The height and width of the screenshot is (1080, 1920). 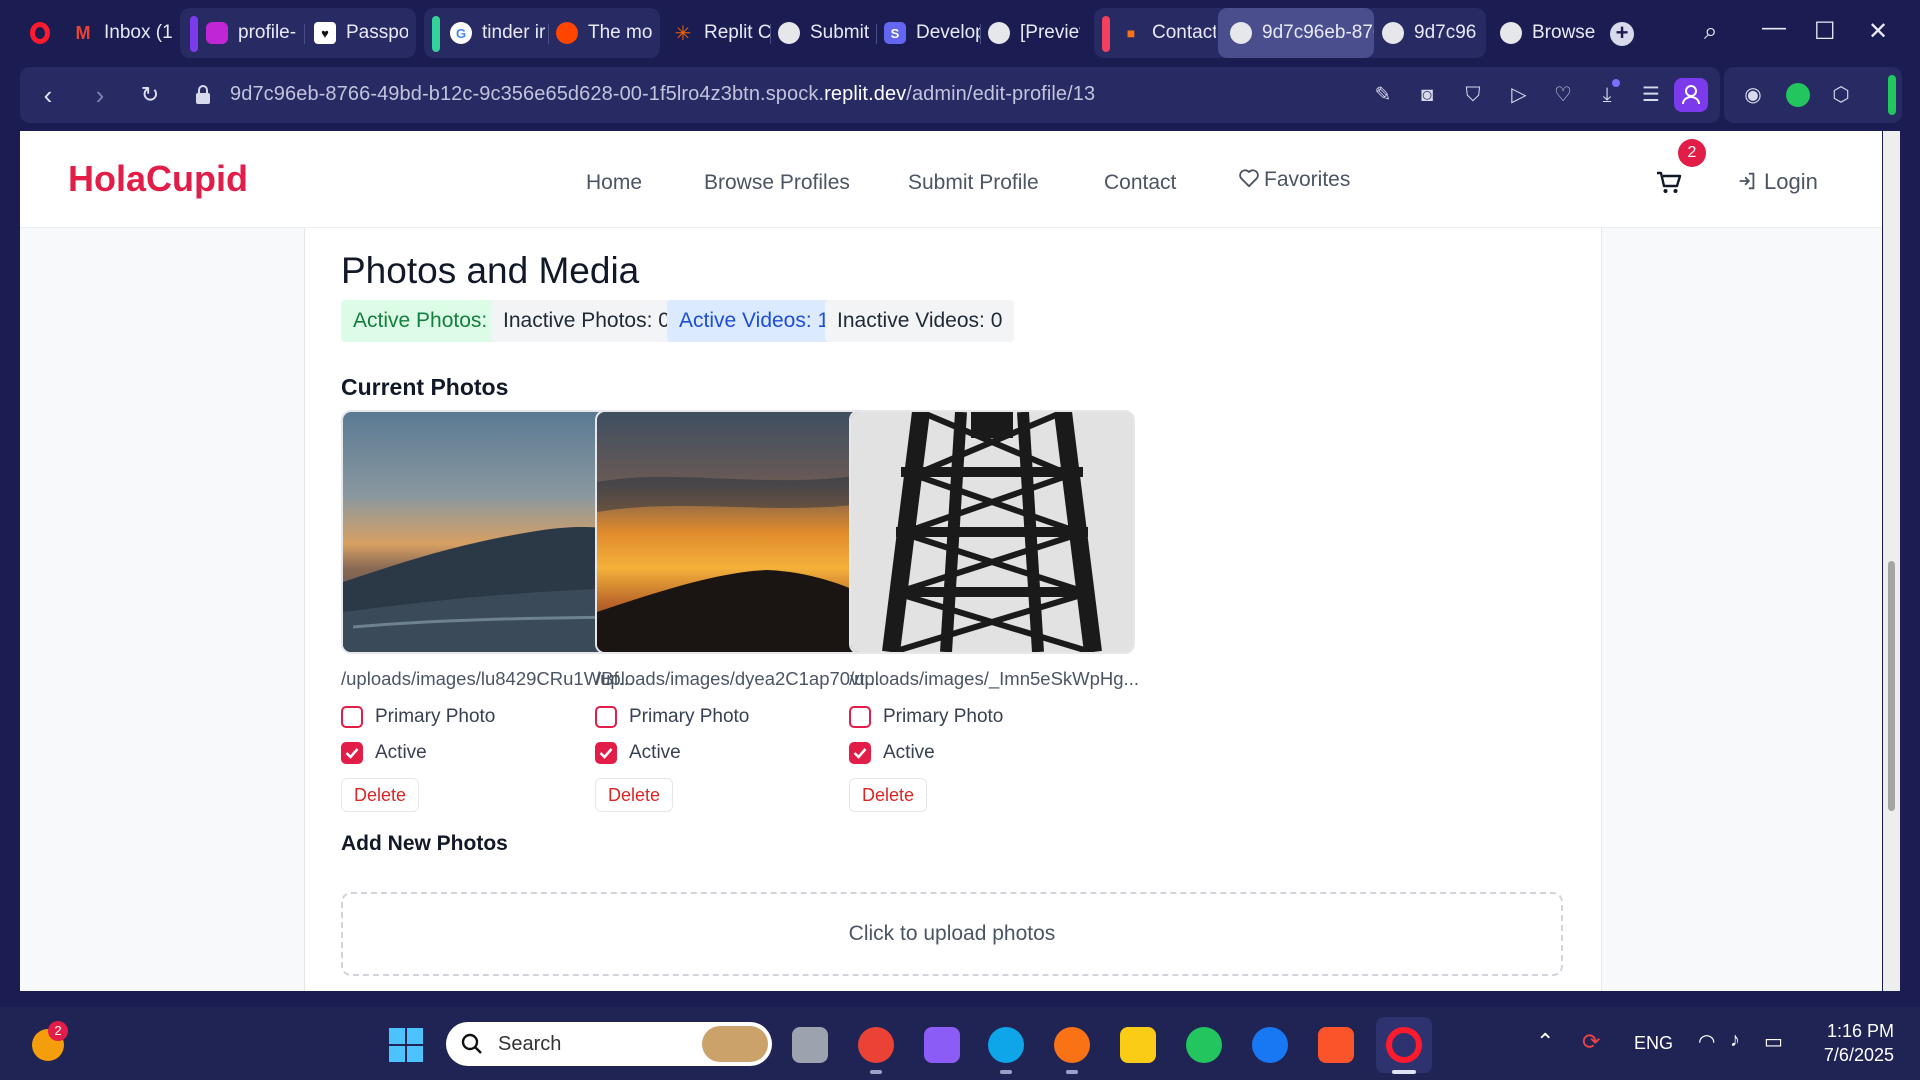 I want to click on heart-icon: ♥, so click(x=325, y=33).